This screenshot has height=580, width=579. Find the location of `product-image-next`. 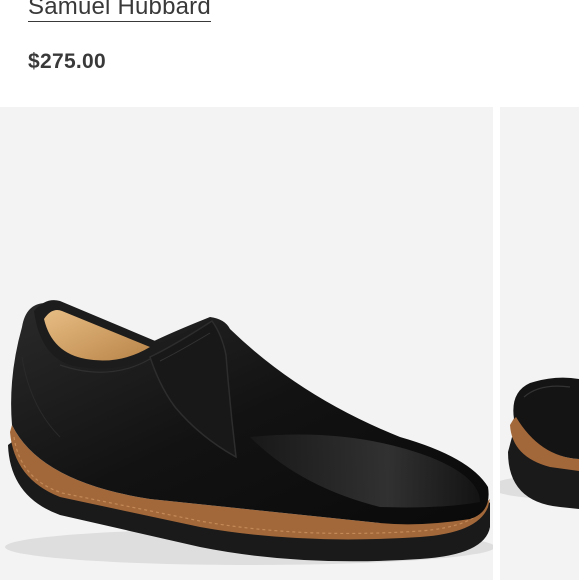

product-image-next is located at coordinates (539, 343).